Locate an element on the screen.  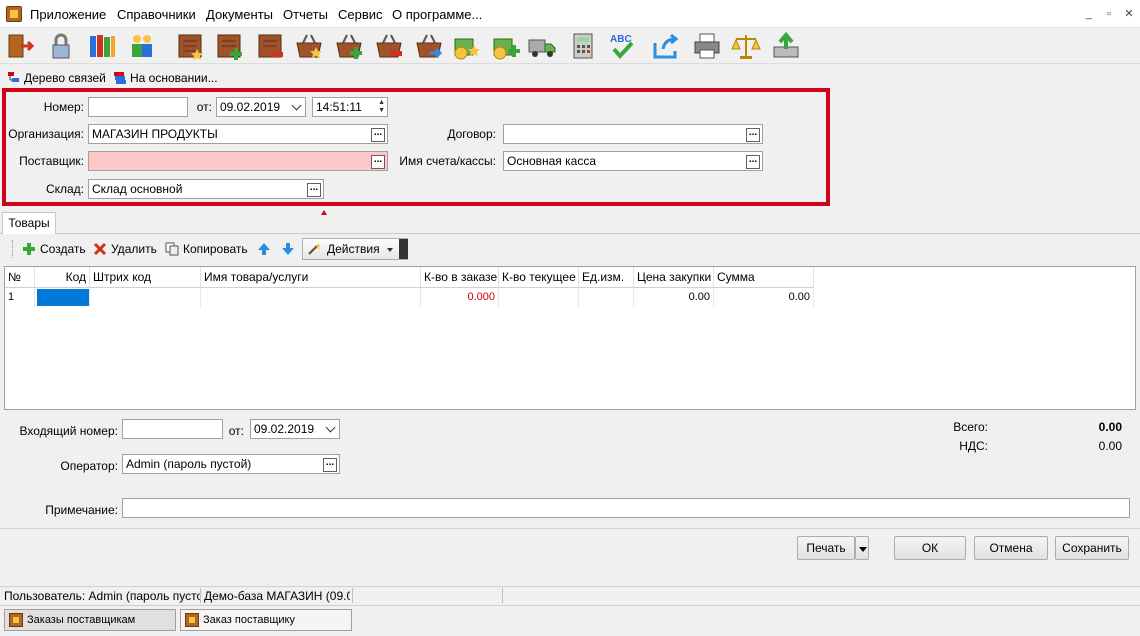
grid-header-code: Код is located at coordinates (62, 277).